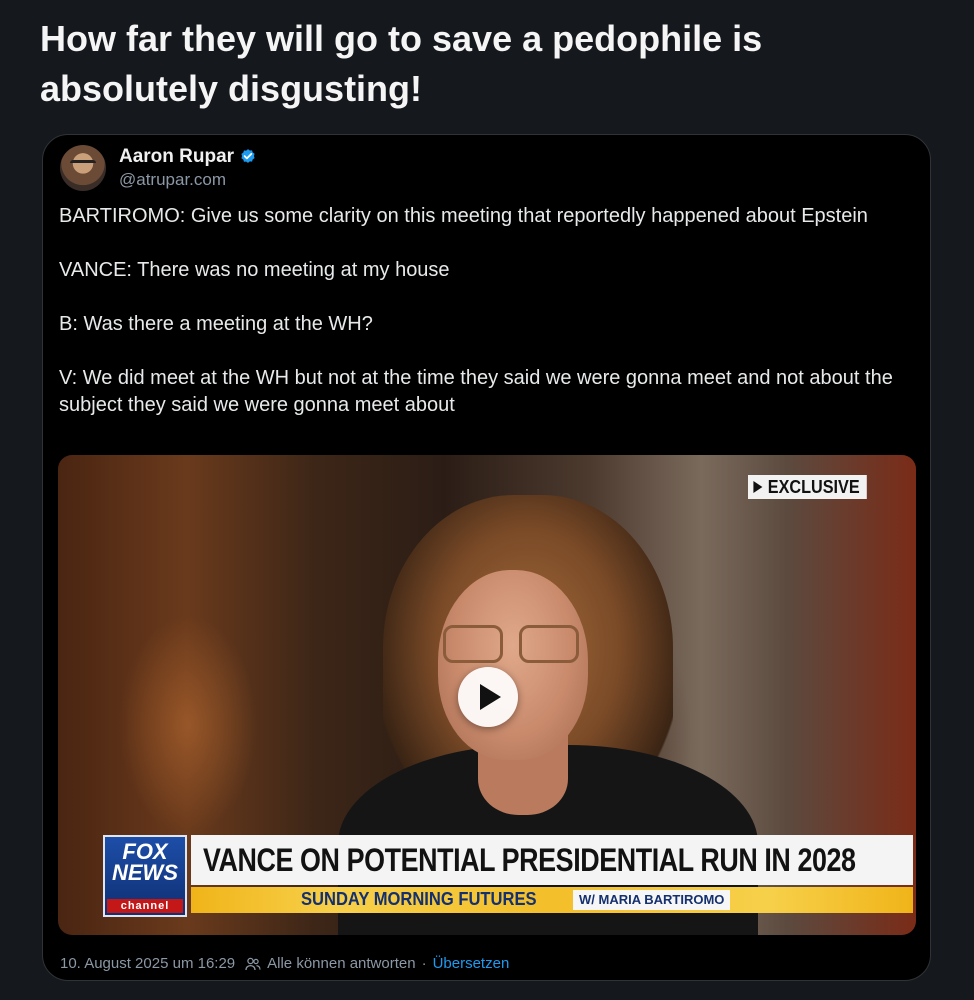  What do you see at coordinates (147, 963) in the screenshot?
I see `tweet-timestamp: 10. August 2025 um 16:29` at bounding box center [147, 963].